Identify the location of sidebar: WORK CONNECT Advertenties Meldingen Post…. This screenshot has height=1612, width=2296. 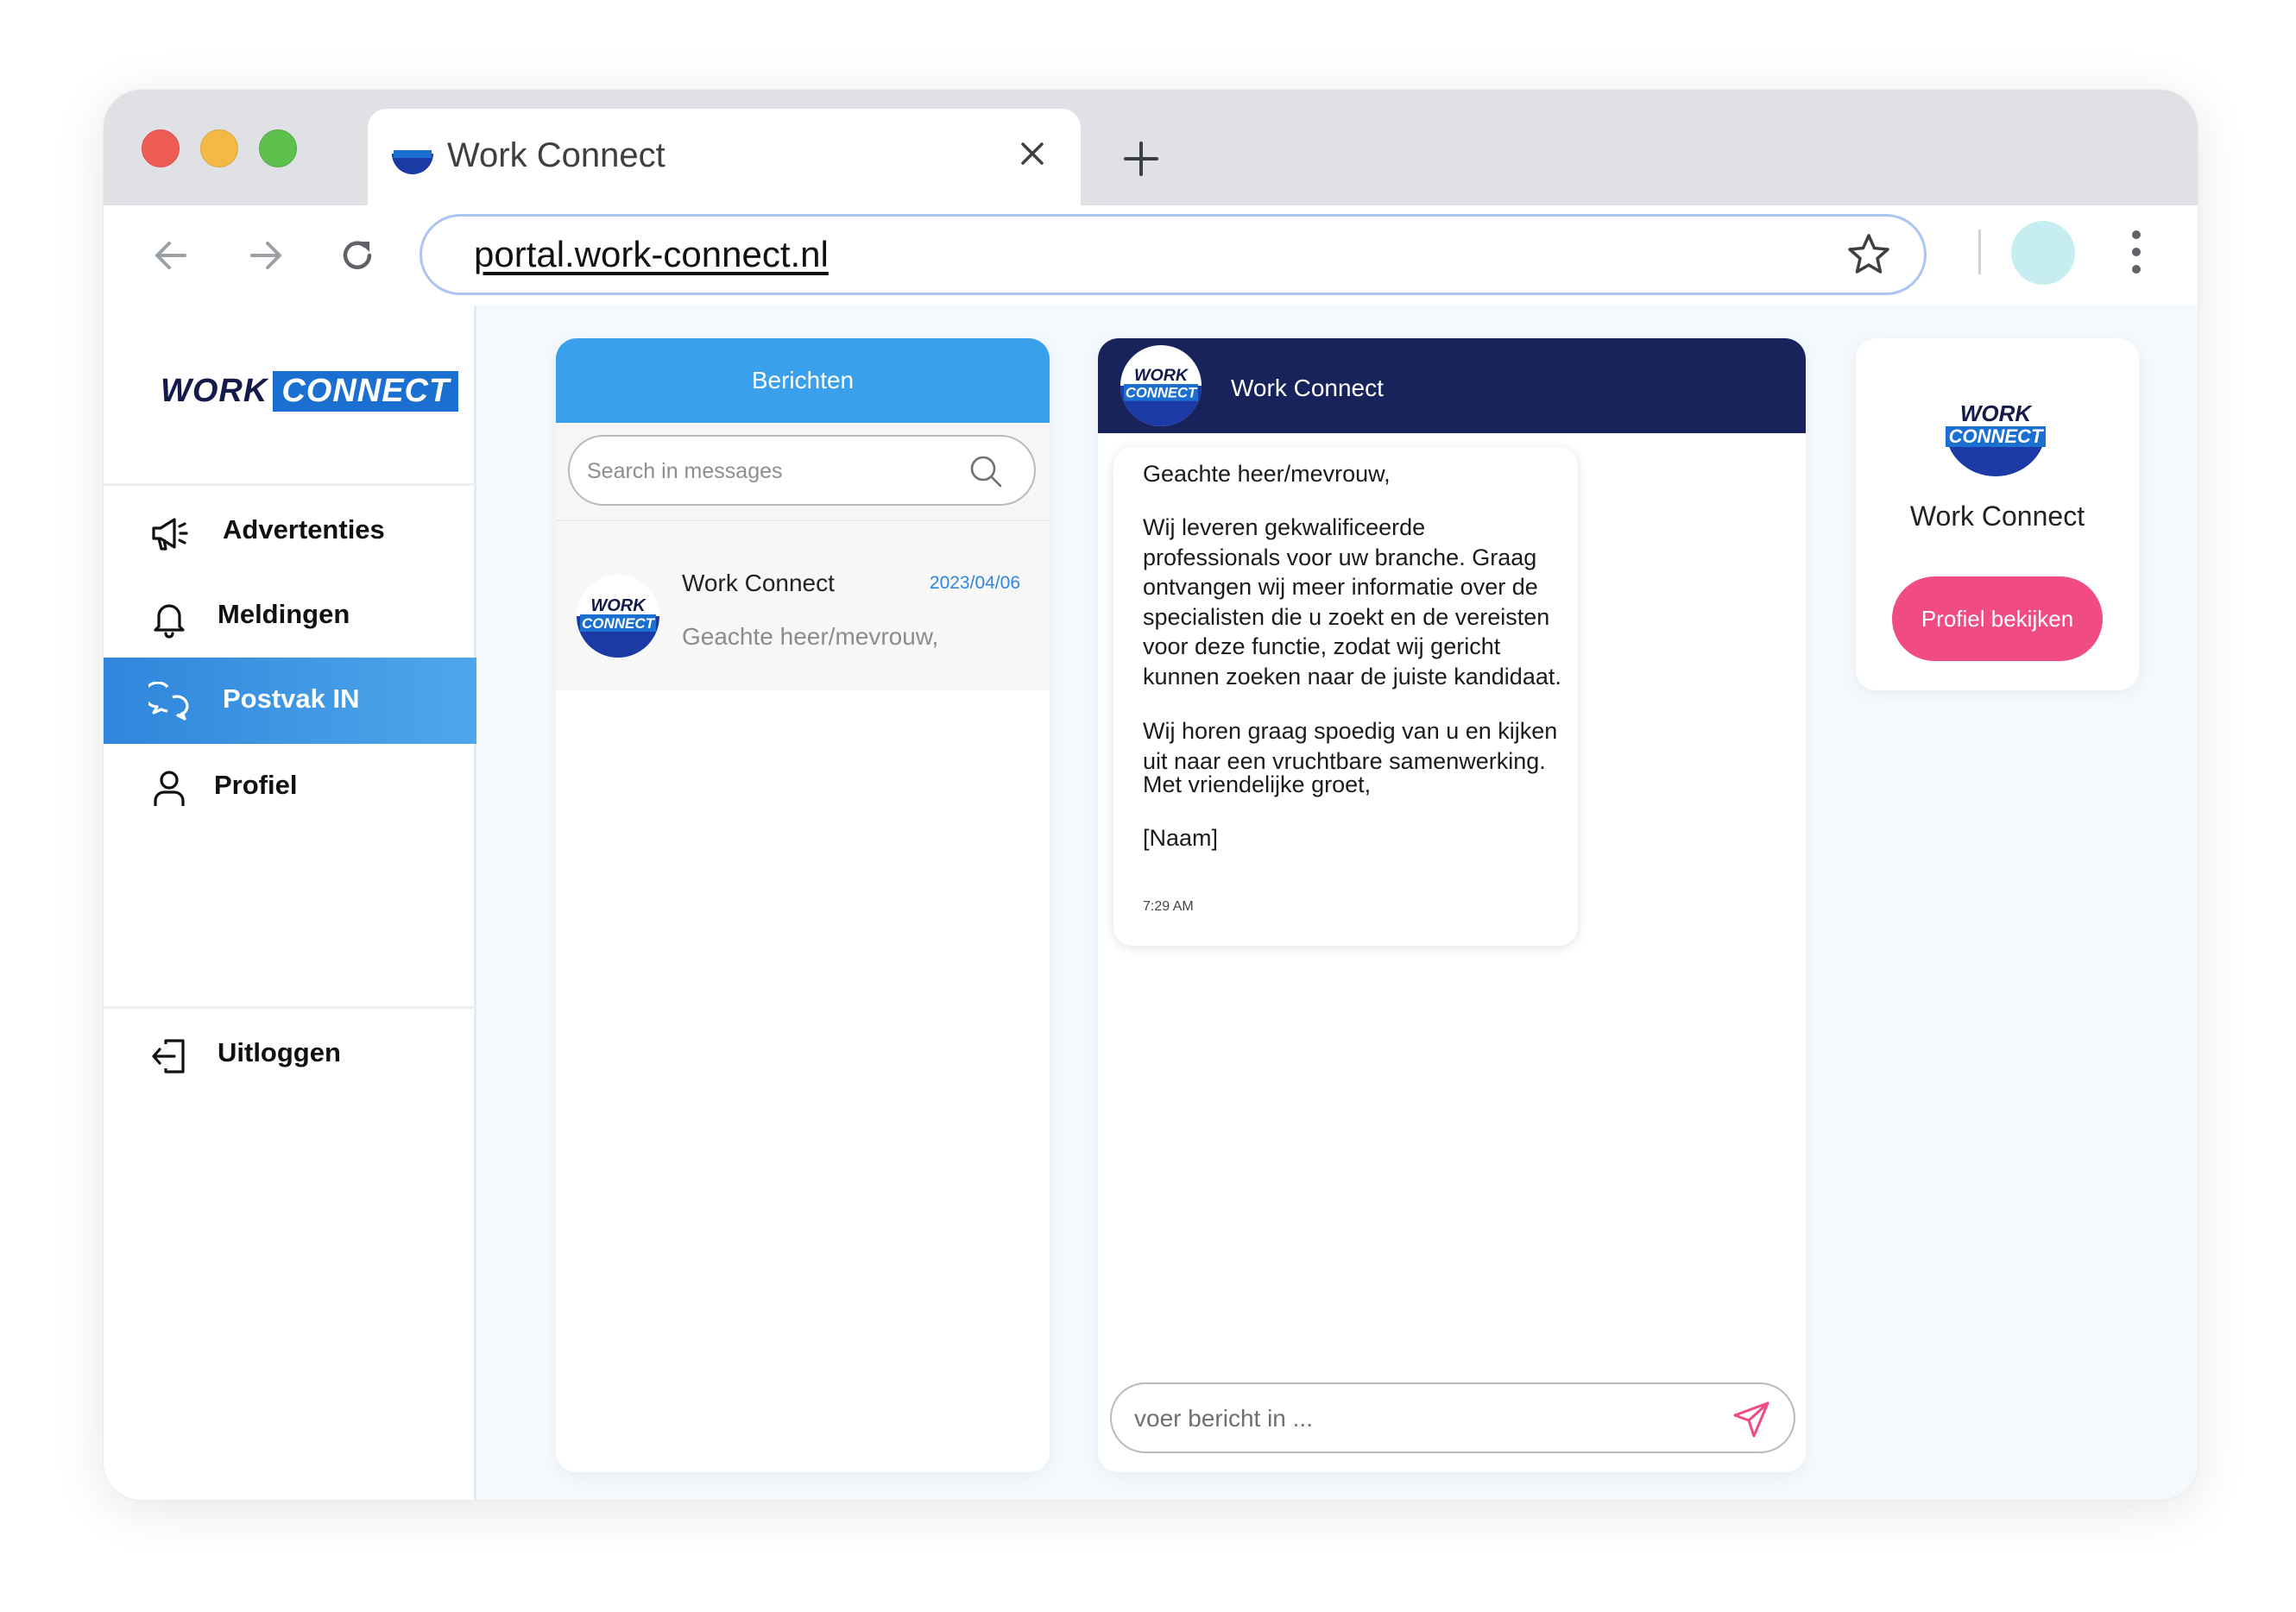
(290, 902).